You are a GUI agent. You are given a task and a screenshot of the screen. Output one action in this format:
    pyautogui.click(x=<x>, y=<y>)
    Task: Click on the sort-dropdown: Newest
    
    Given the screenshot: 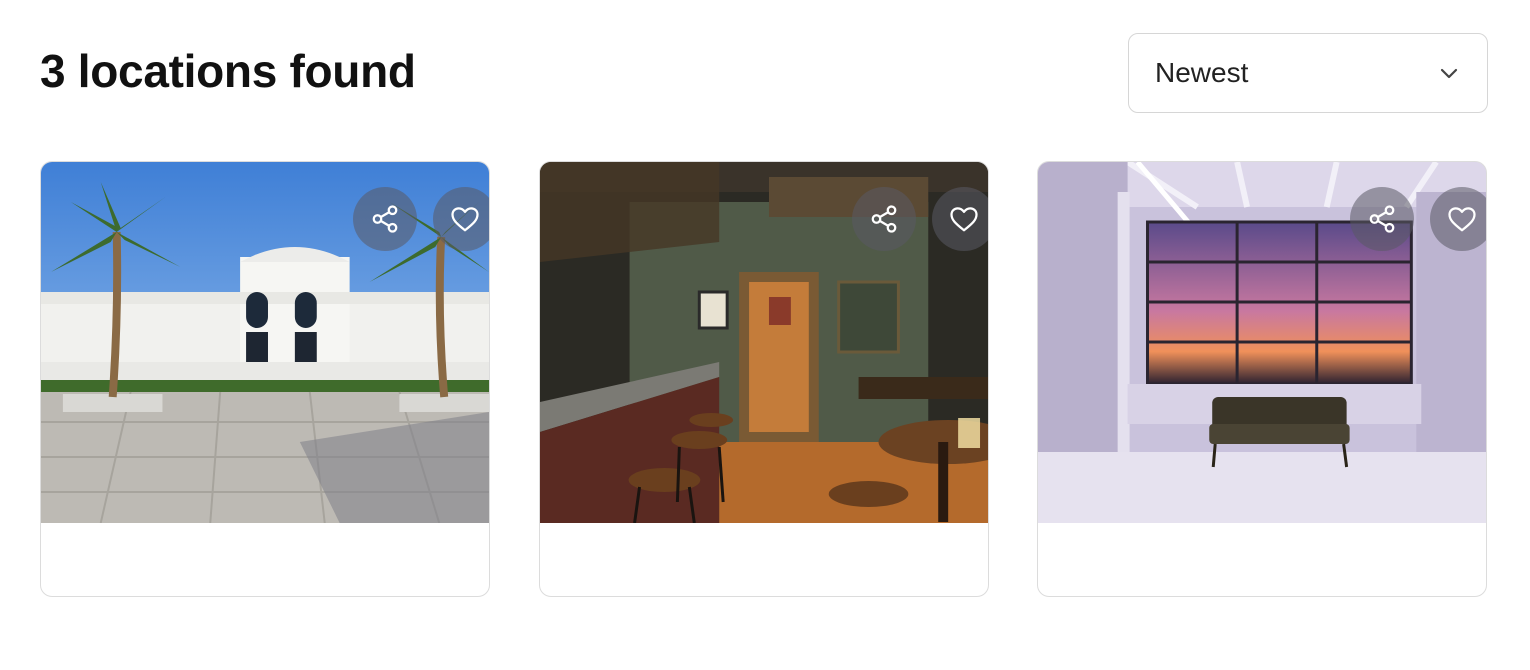 What is the action you would take?
    pyautogui.click(x=1308, y=73)
    